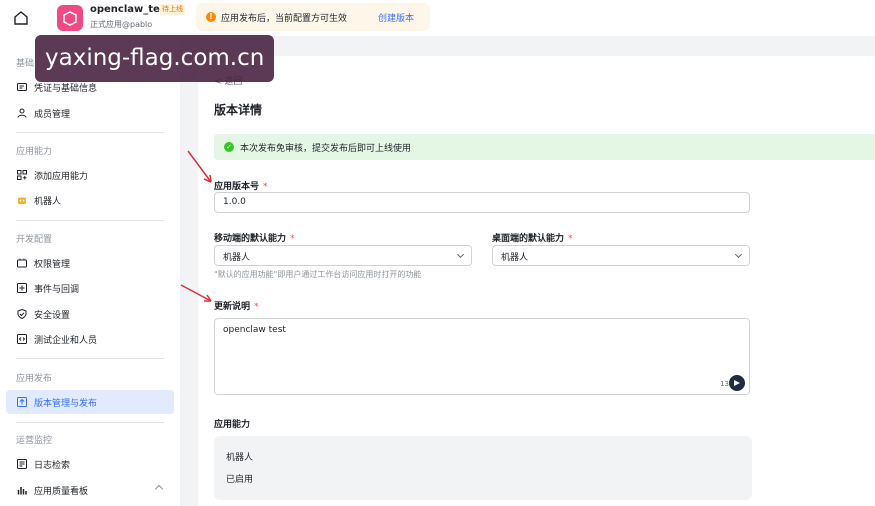 The height and width of the screenshot is (506, 875). What do you see at coordinates (25, 64) in the screenshot?
I see `sidebar-section-basic: 基础` at bounding box center [25, 64].